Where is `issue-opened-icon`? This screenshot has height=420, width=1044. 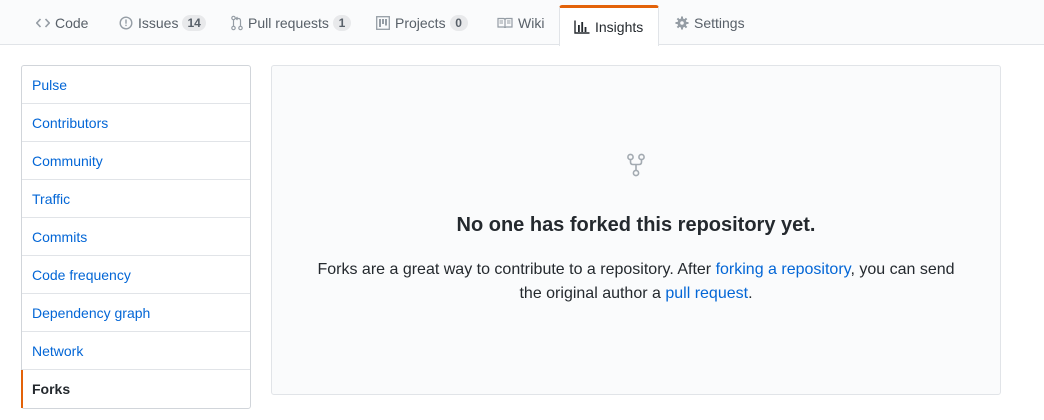
issue-opened-icon is located at coordinates (126, 22).